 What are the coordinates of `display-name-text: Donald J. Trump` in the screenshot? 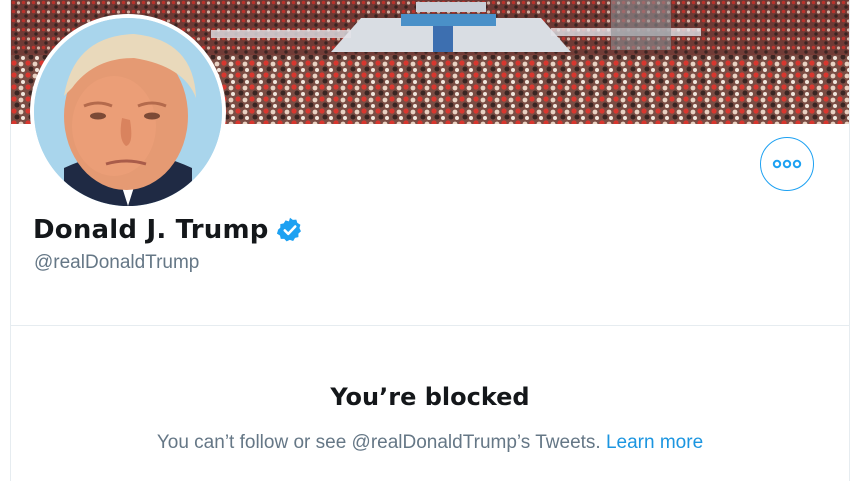 It's located at (151, 230).